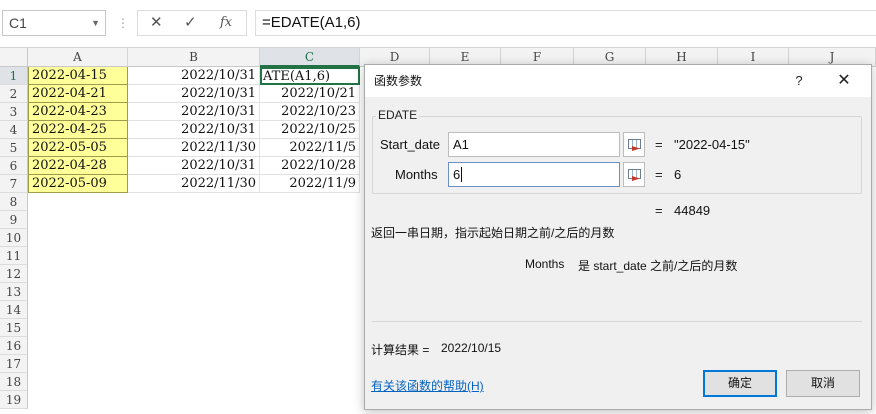 This screenshot has height=414, width=876. Describe the element at coordinates (14, 400) in the screenshot. I see `row-header-19: 19` at that location.